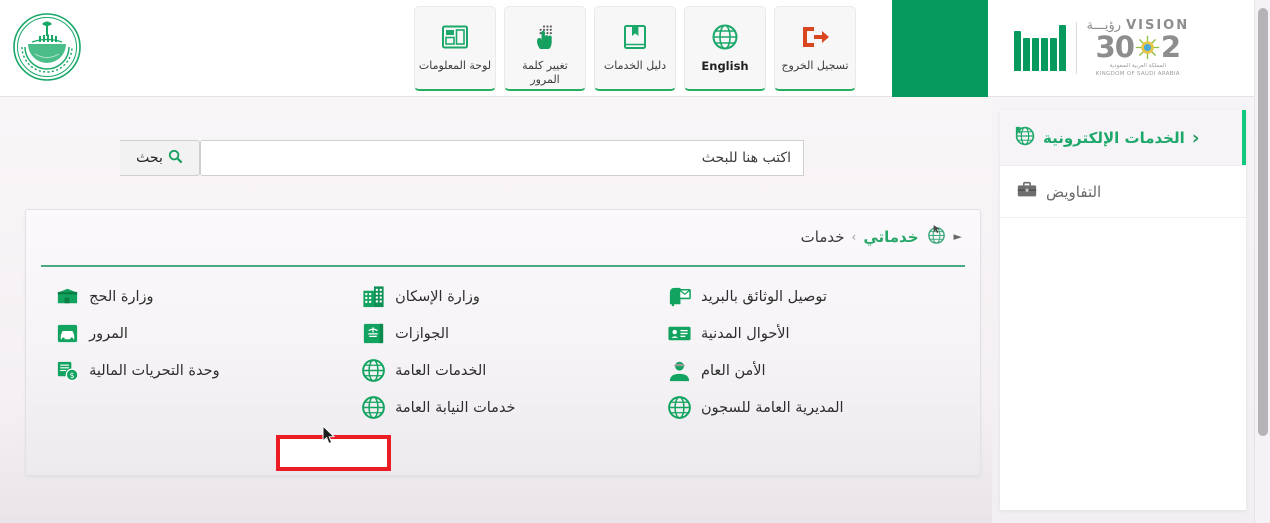 The image size is (1270, 523). I want to click on chevron-left-icon: ‹, so click(1196, 138).